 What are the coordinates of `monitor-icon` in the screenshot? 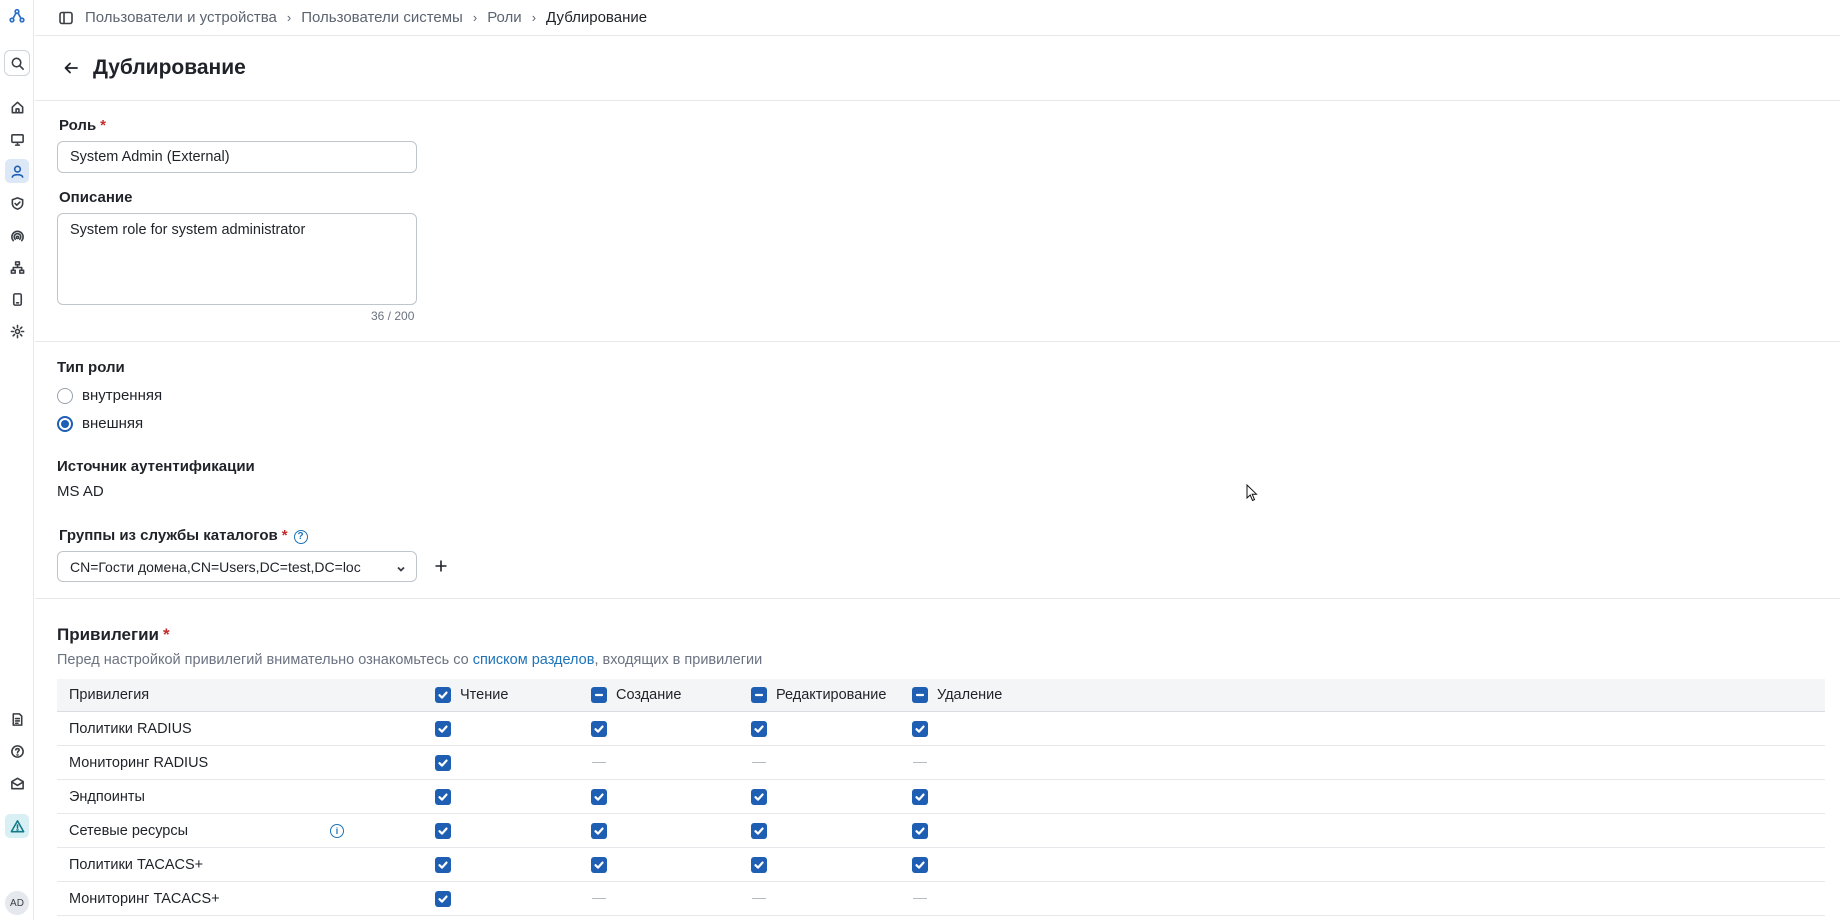 It's located at (17, 139).